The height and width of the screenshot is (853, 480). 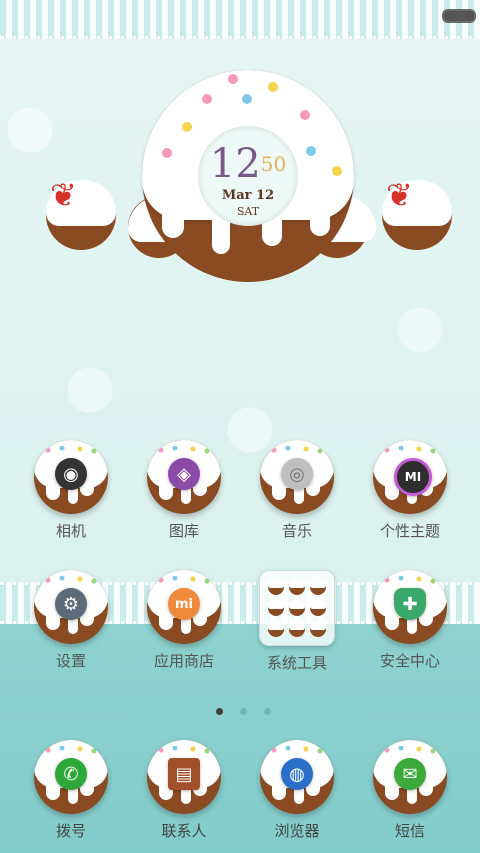 I want to click on app-themes: MI 个性主题, so click(x=410, y=490).